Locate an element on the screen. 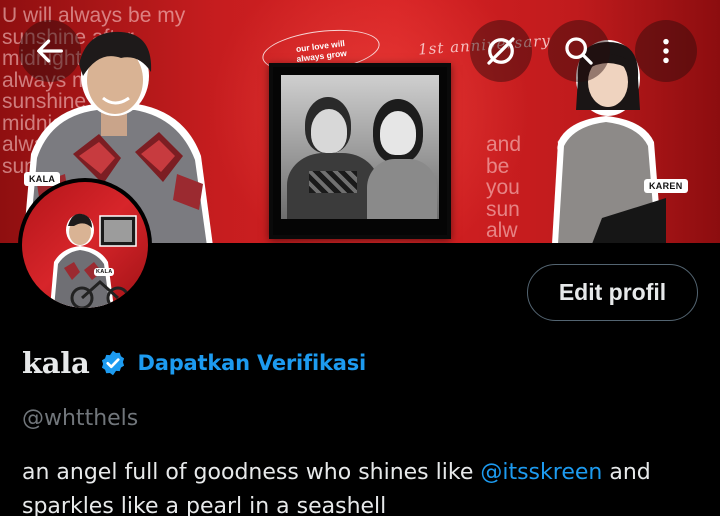  banner-tag-karen: KAREN is located at coordinates (666, 186).